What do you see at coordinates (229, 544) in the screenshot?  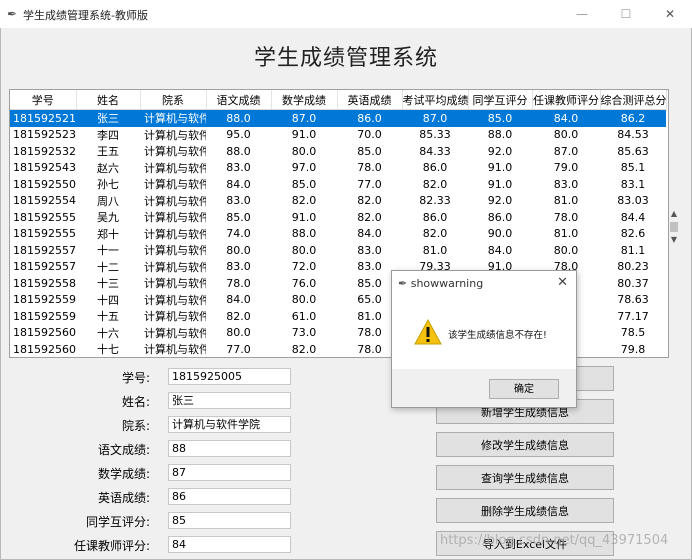 I see `teacher-score-input: 84` at bounding box center [229, 544].